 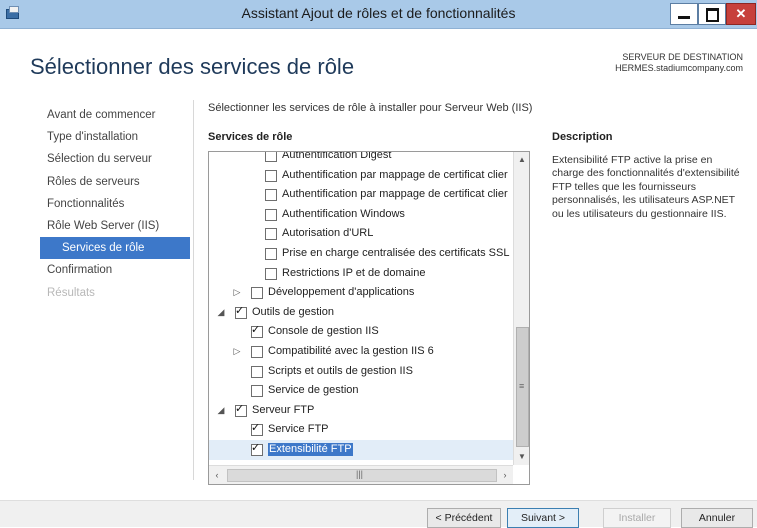 What do you see at coordinates (351, 351) in the screenshot?
I see `tree-row-label: Compatibilité avec la gestion IIS 6` at bounding box center [351, 351].